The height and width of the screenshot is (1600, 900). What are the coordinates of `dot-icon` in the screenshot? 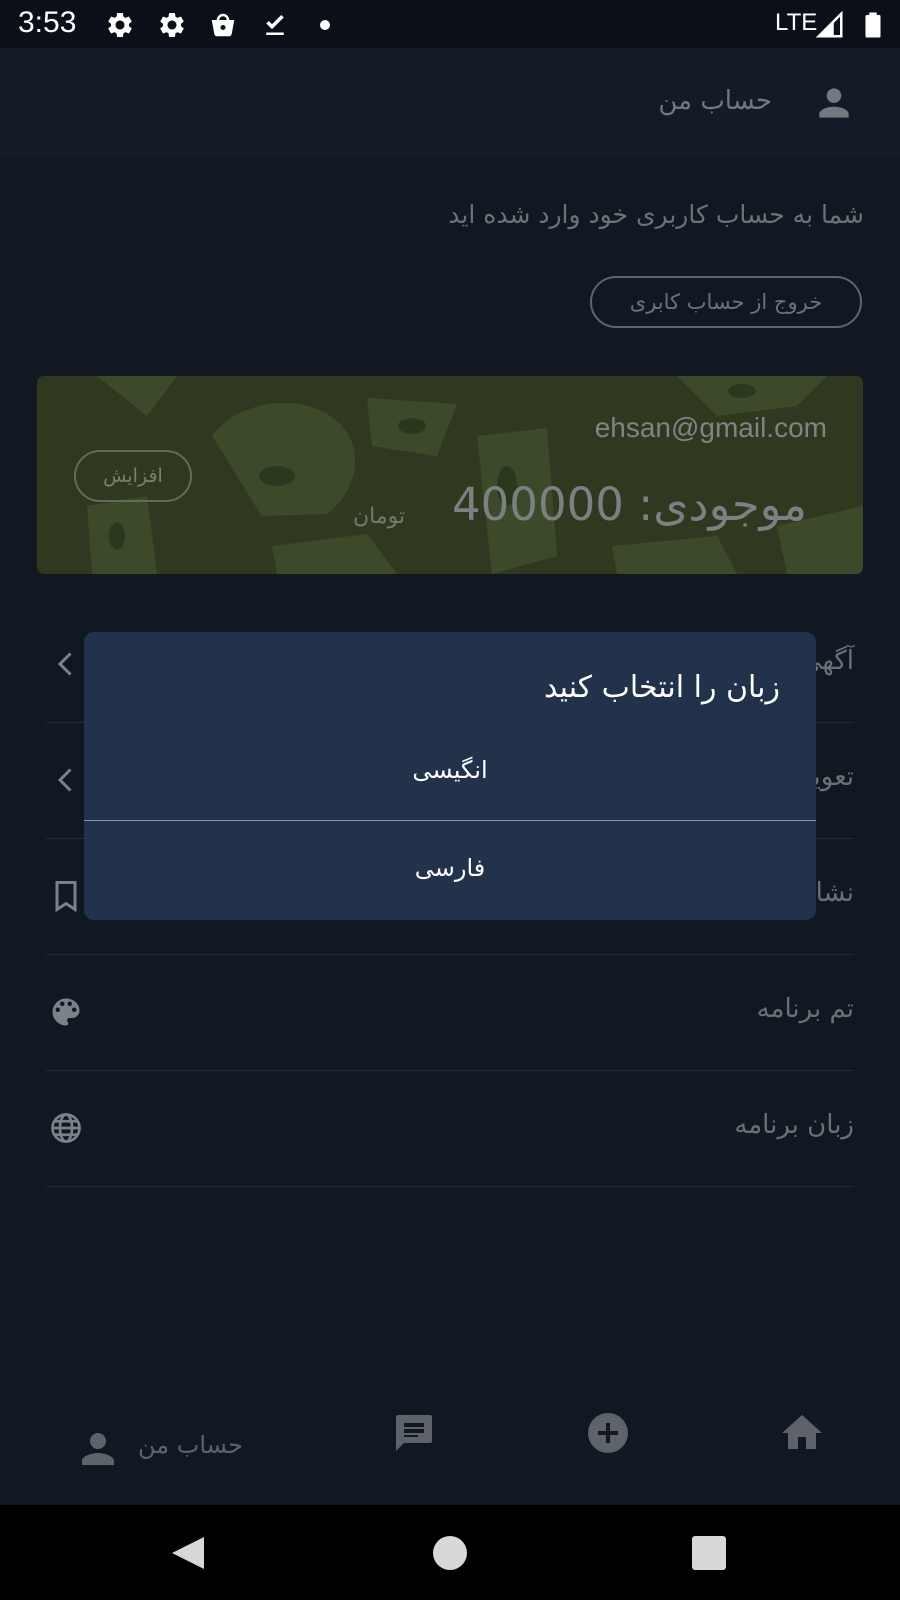 It's located at (325, 25).